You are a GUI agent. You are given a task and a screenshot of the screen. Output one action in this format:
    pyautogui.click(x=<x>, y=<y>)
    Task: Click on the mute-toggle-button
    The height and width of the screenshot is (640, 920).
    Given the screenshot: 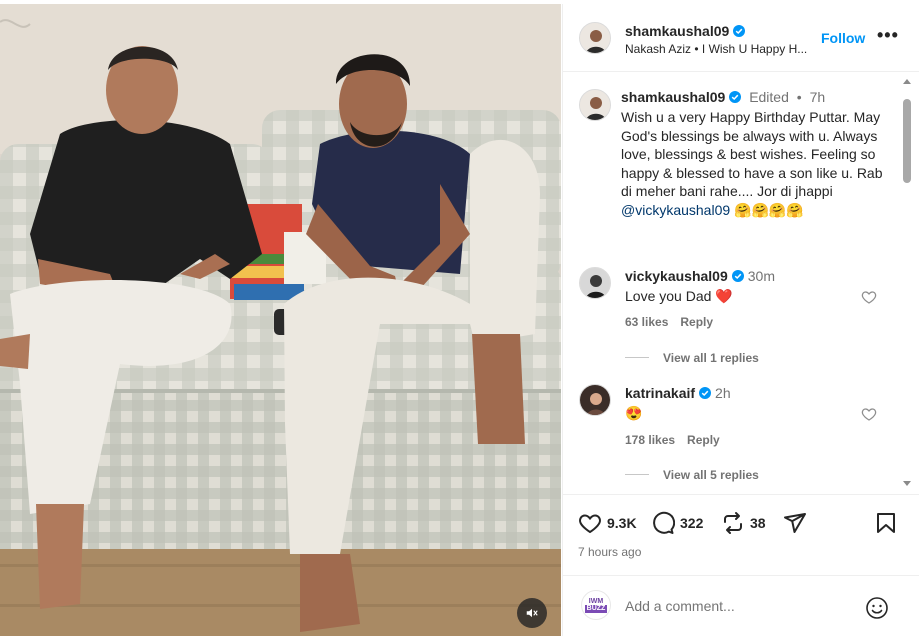 What is the action you would take?
    pyautogui.click(x=532, y=613)
    